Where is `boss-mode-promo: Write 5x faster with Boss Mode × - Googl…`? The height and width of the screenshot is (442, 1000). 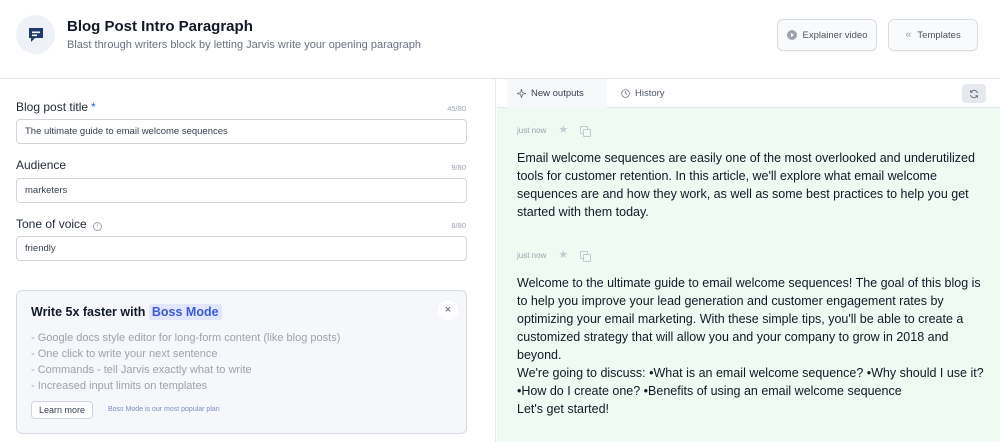
boss-mode-promo: Write 5x faster with Boss Mode × - Googl… is located at coordinates (241, 362).